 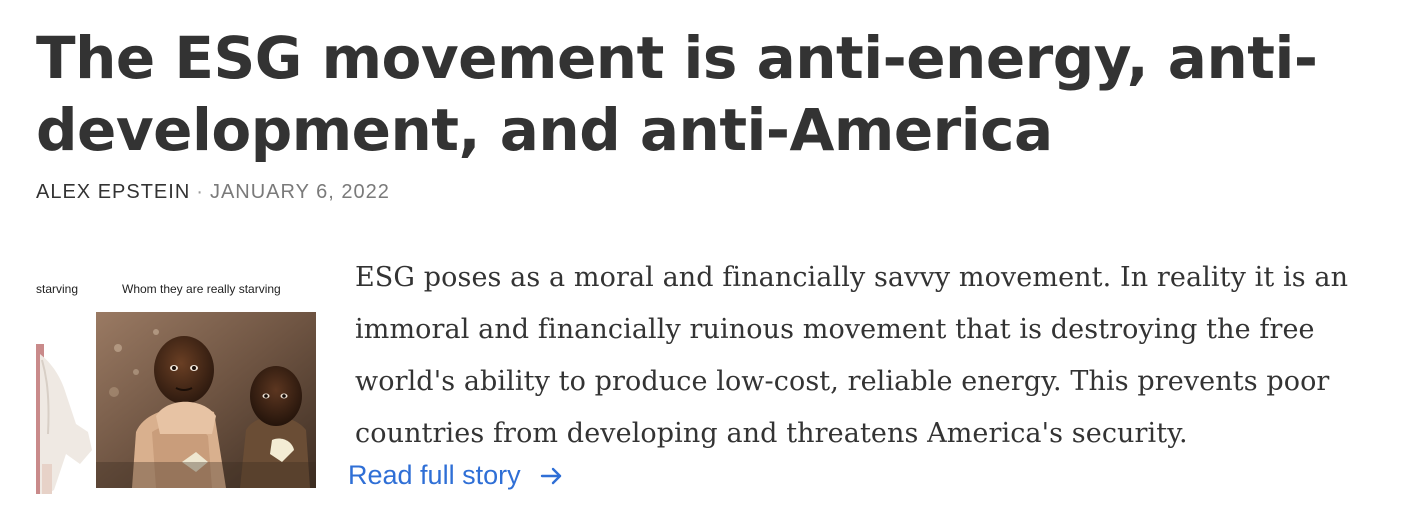 I want to click on image-caption-left: starving, so click(x=57, y=289).